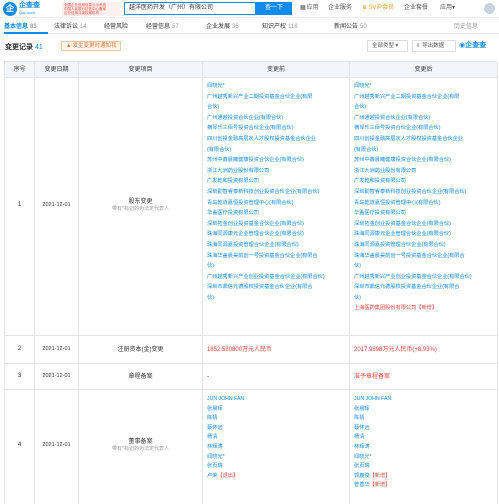 The height and width of the screenshot is (504, 499). I want to click on list-item: 郭鹿俊【新增】, so click(424, 477).